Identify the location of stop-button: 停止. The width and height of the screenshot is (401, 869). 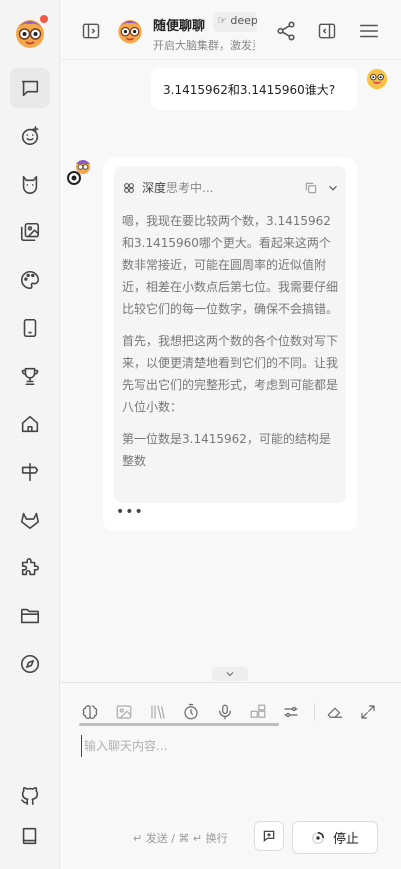
(335, 837).